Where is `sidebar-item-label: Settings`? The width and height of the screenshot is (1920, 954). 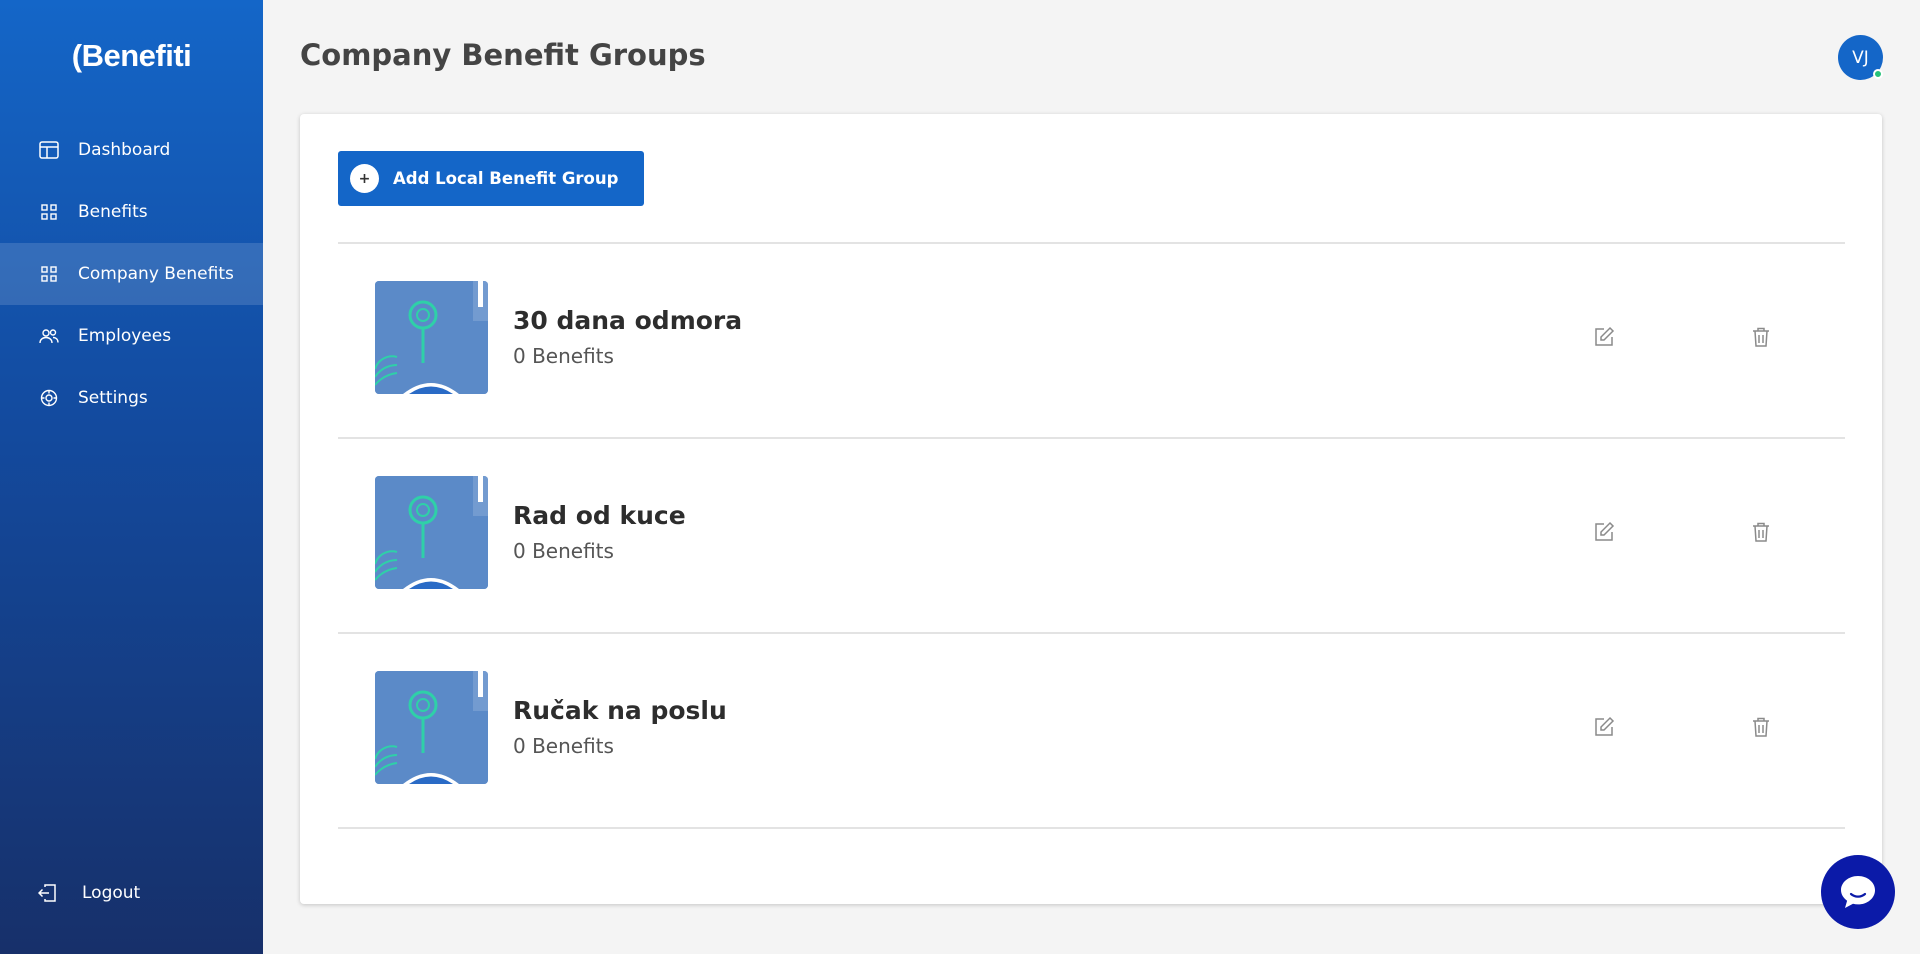
sidebar-item-label: Settings is located at coordinates (113, 398).